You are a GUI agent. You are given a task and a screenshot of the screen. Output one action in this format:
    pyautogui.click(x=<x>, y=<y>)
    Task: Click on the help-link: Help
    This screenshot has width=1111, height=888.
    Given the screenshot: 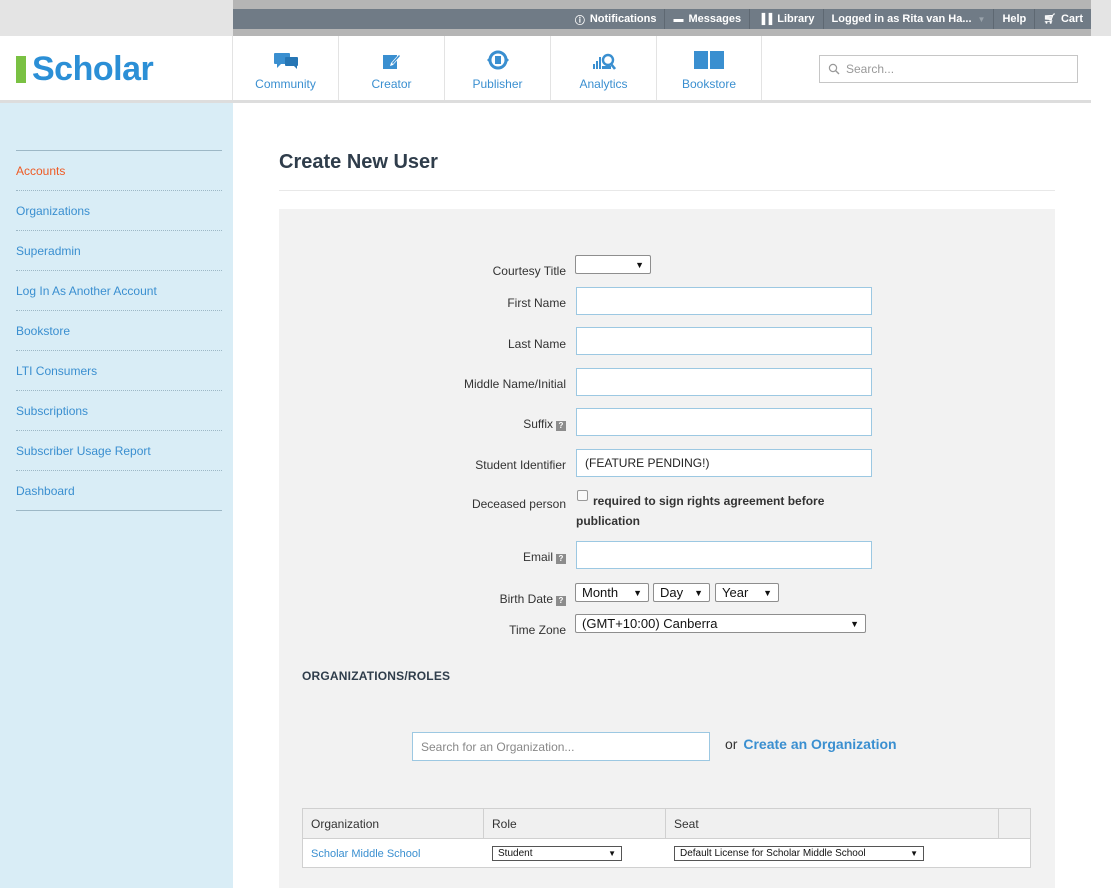 What is the action you would take?
    pyautogui.click(x=1013, y=19)
    